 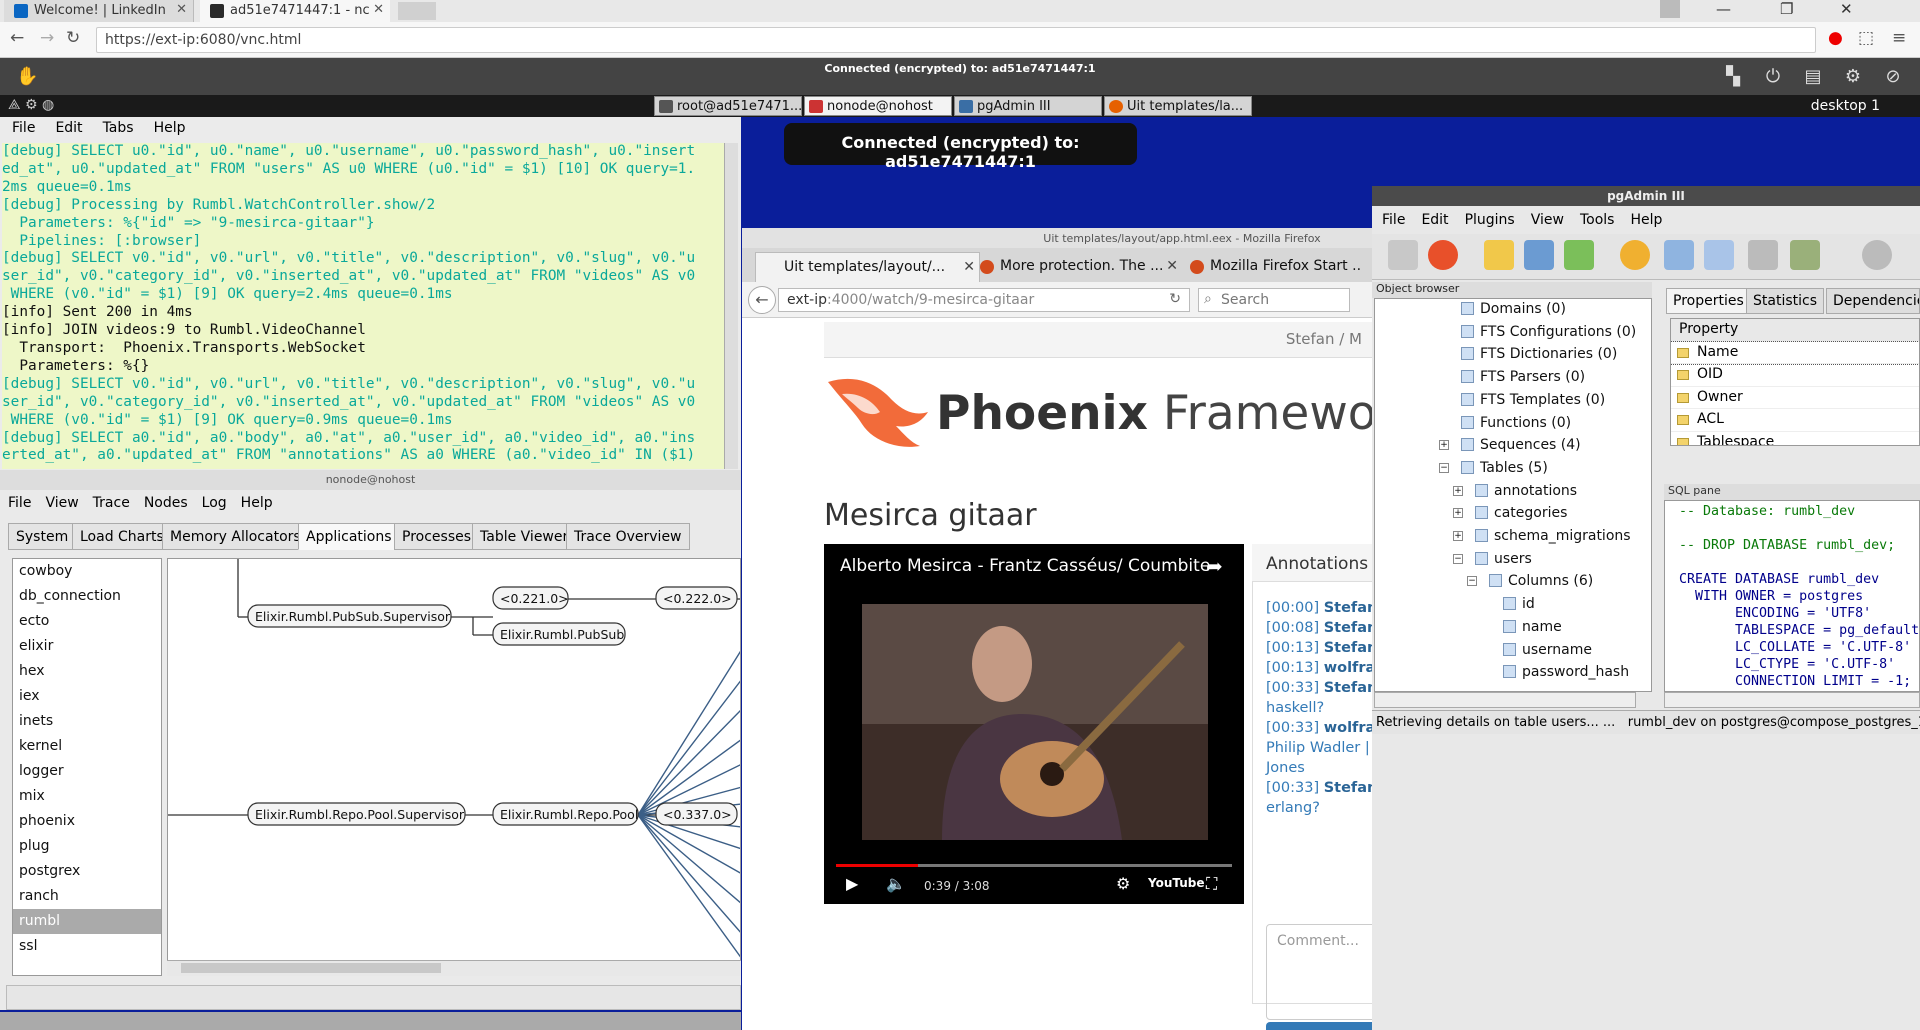 What do you see at coordinates (87, 621) in the screenshot?
I see `application-item: ecto` at bounding box center [87, 621].